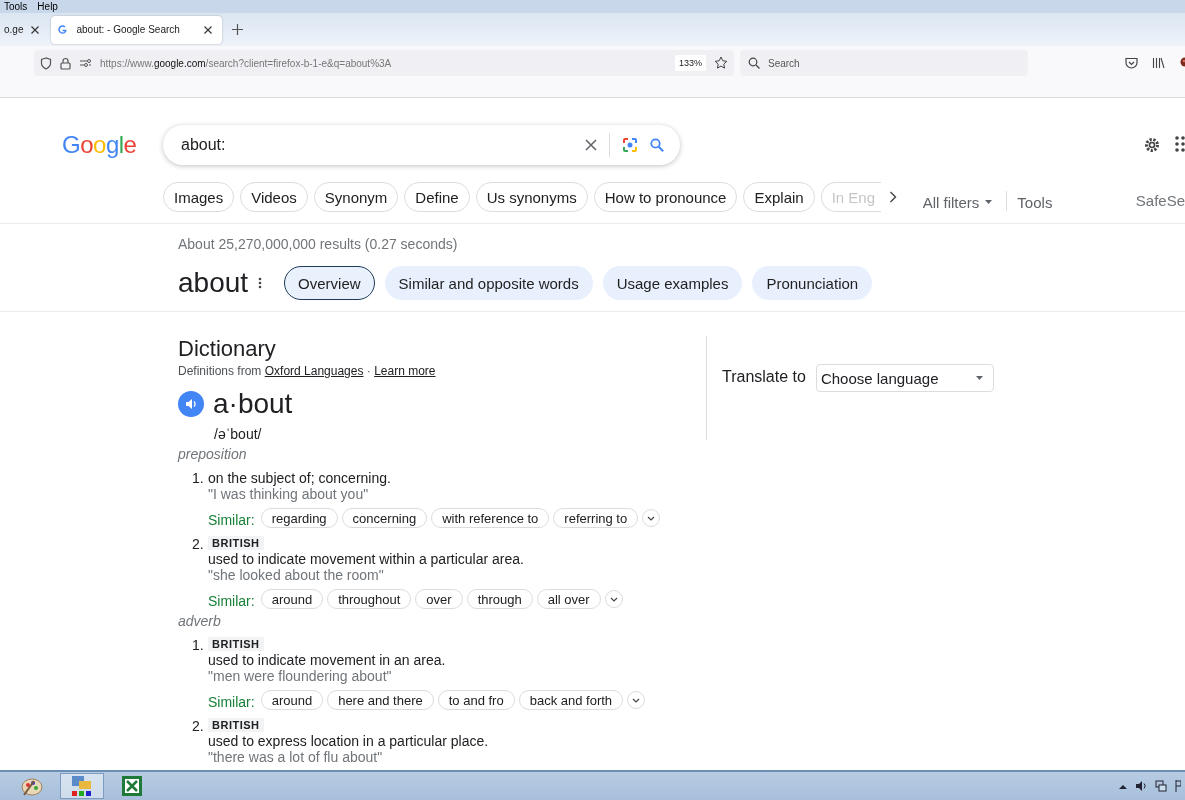 The width and height of the screenshot is (1185, 800). What do you see at coordinates (690, 63) in the screenshot?
I see `zoom-level: 133%` at bounding box center [690, 63].